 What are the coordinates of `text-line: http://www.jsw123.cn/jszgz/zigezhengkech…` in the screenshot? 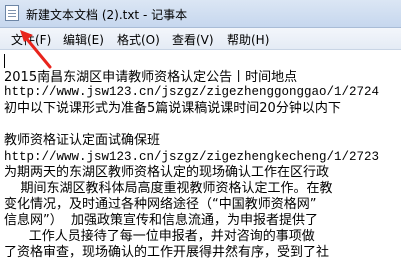 It's located at (192, 157).